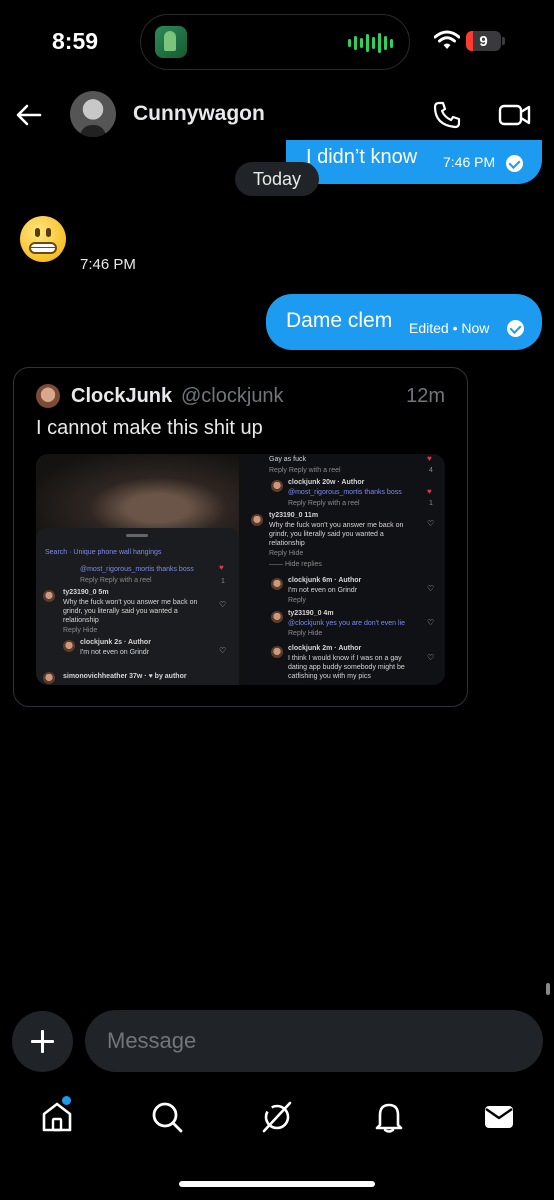 This screenshot has height=1200, width=554. What do you see at coordinates (347, 623) in the screenshot?
I see `comment-text: @clockjunk yes you are don't even lie` at bounding box center [347, 623].